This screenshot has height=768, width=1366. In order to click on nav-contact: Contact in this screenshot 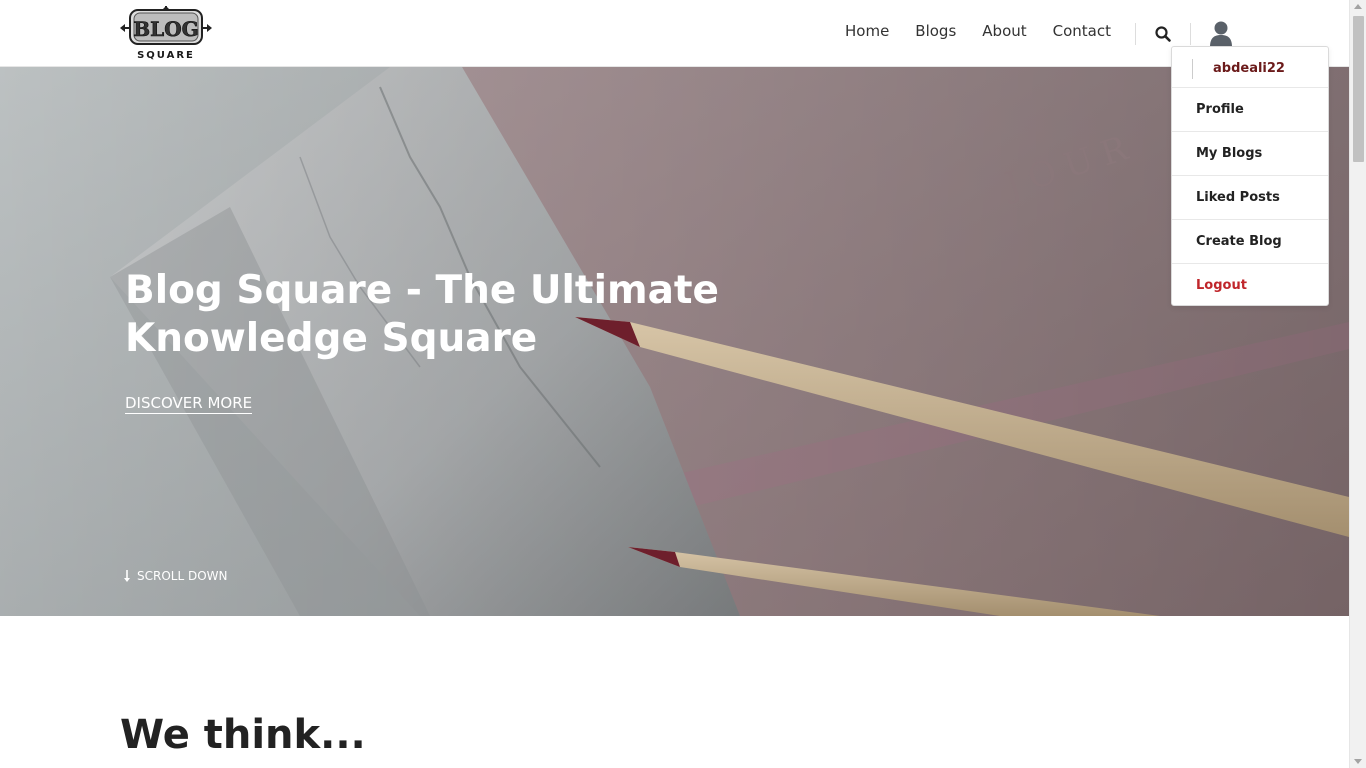, I will do `click(1082, 31)`.